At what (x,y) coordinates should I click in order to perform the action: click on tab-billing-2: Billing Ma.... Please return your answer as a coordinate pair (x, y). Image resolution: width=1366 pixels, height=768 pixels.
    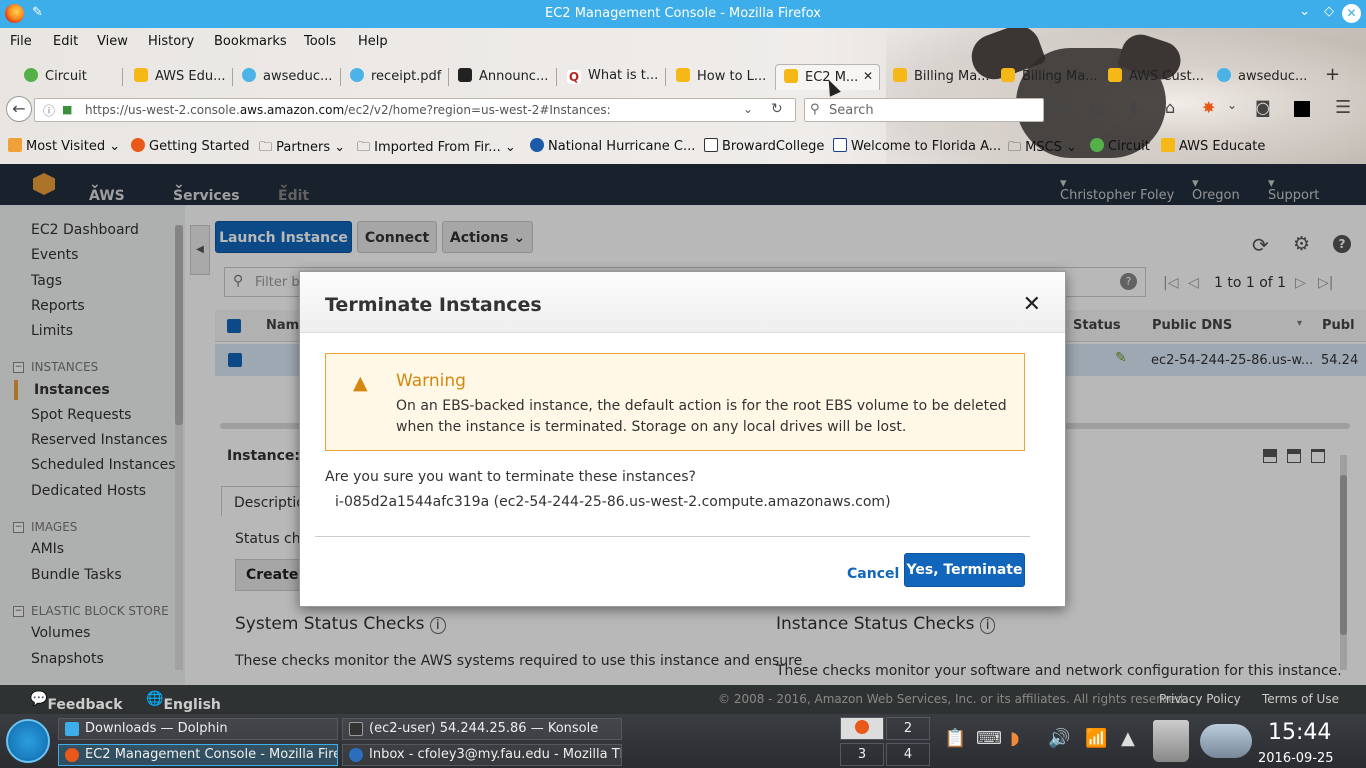
    Looking at the image, I should click on (1049, 77).